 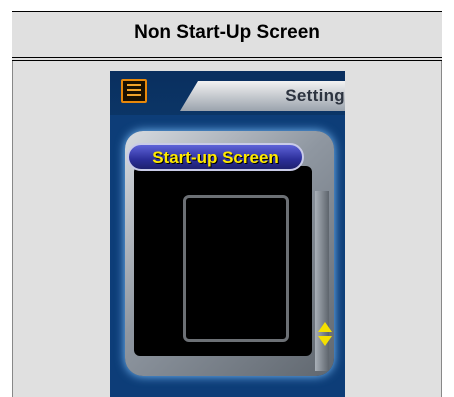 What do you see at coordinates (227, 32) in the screenshot?
I see `table-header-title: Non Start-Up Screen` at bounding box center [227, 32].